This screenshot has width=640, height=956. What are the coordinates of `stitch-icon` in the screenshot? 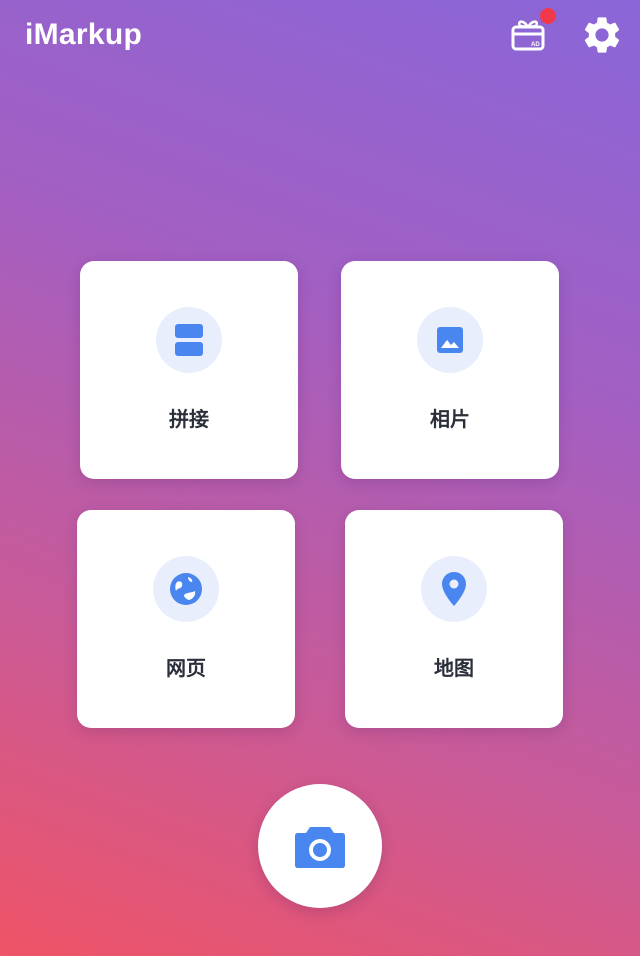 It's located at (189, 340).